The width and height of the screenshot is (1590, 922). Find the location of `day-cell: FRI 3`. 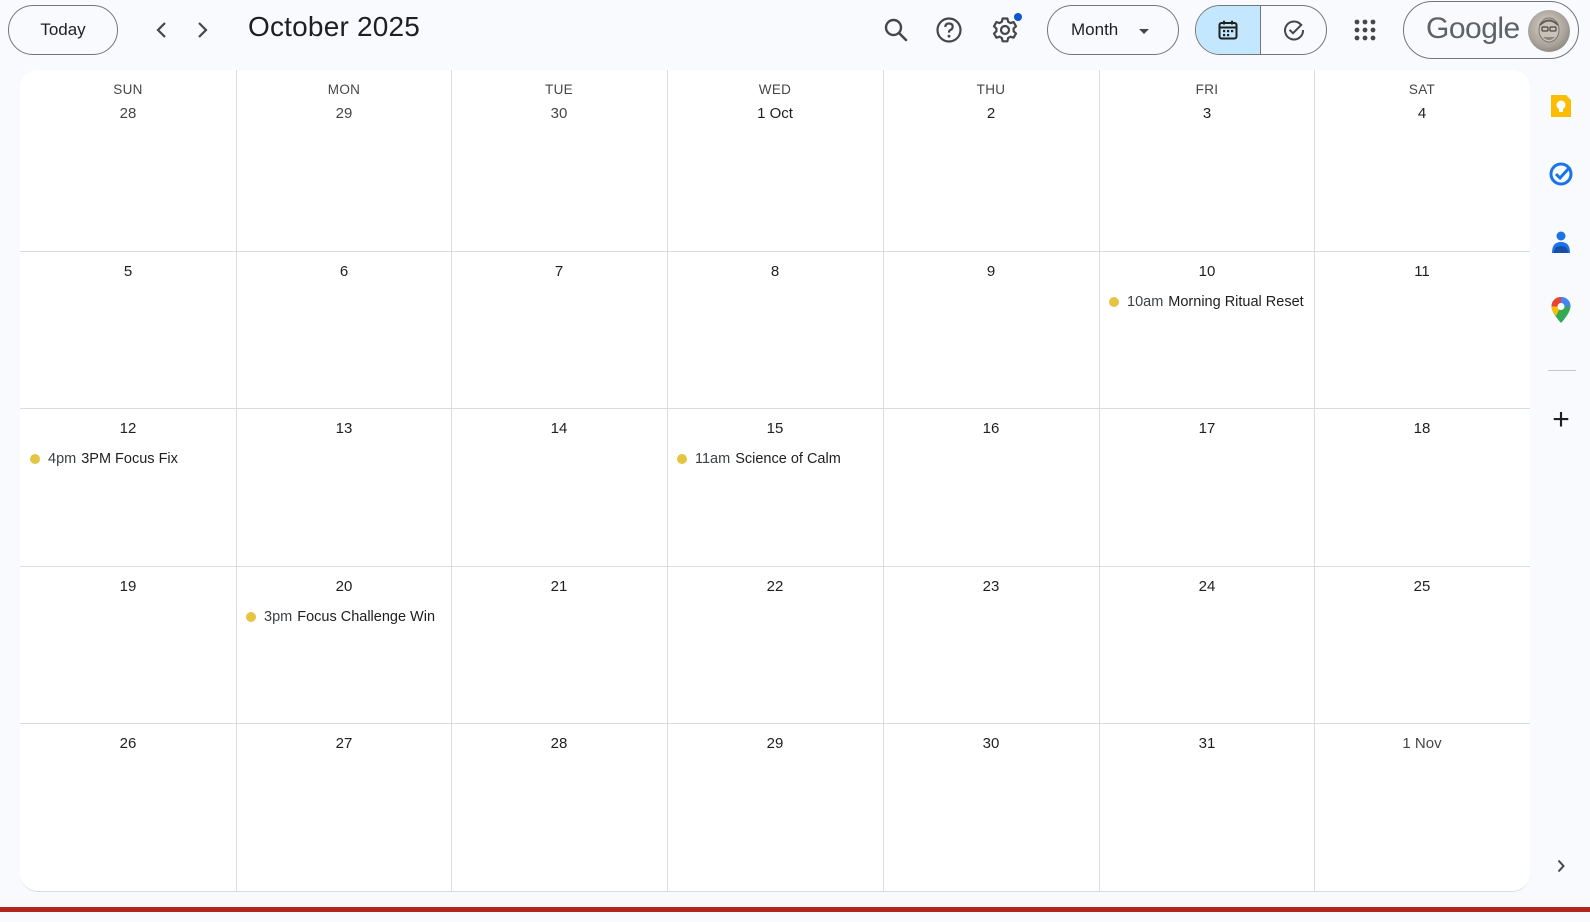

day-cell: FRI 3 is located at coordinates (1207, 160).